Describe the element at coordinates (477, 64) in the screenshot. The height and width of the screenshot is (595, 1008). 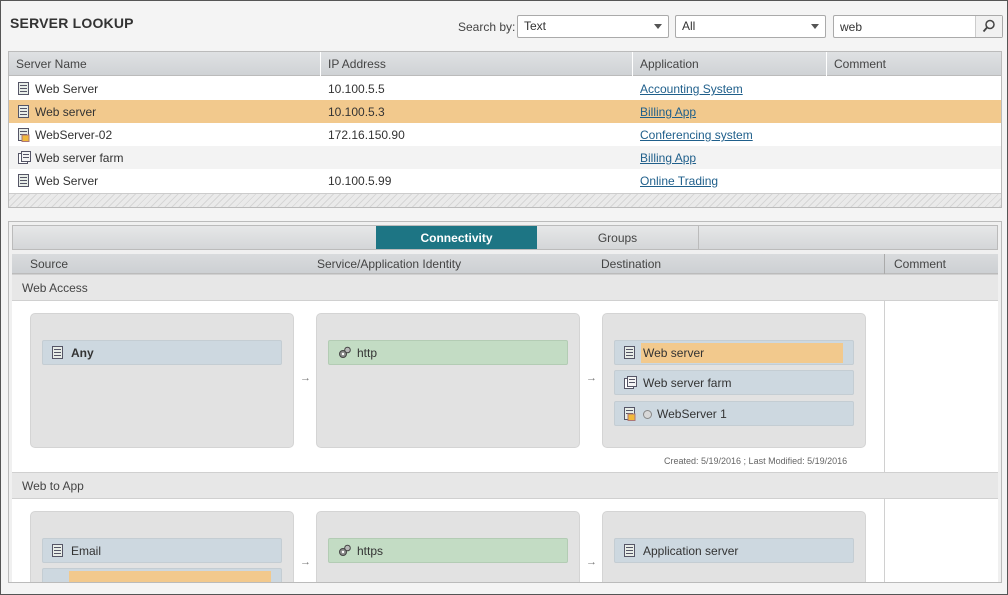
I see `column-header-ip-address: IP Address` at that location.